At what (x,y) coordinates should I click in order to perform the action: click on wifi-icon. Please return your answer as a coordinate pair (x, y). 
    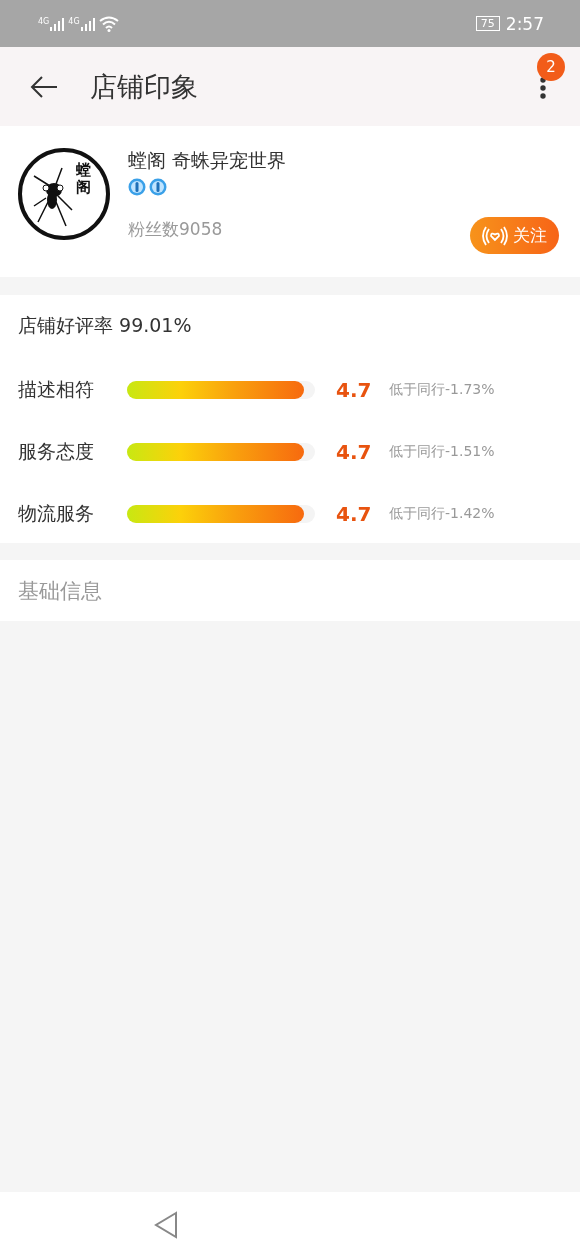
    Looking at the image, I should click on (108, 23).